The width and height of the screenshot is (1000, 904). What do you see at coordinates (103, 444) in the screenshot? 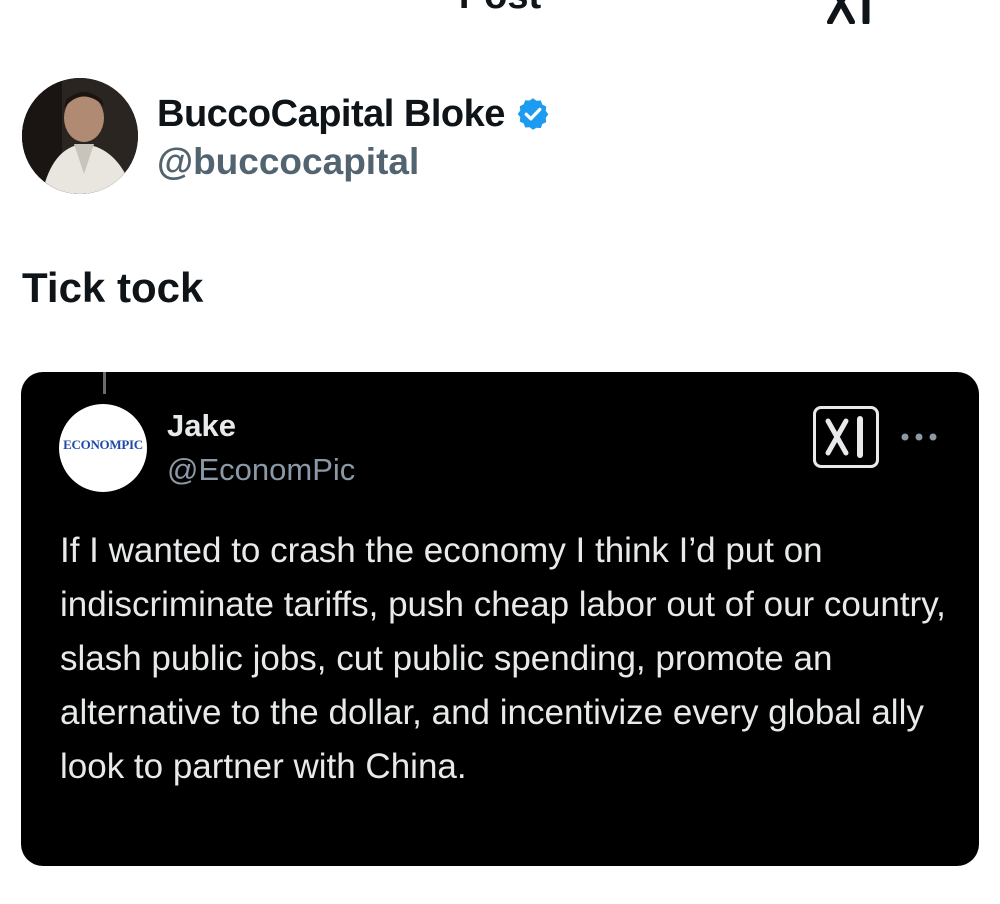
I see `quoted-avatar-logo-text: ECONOMPIC` at bounding box center [103, 444].